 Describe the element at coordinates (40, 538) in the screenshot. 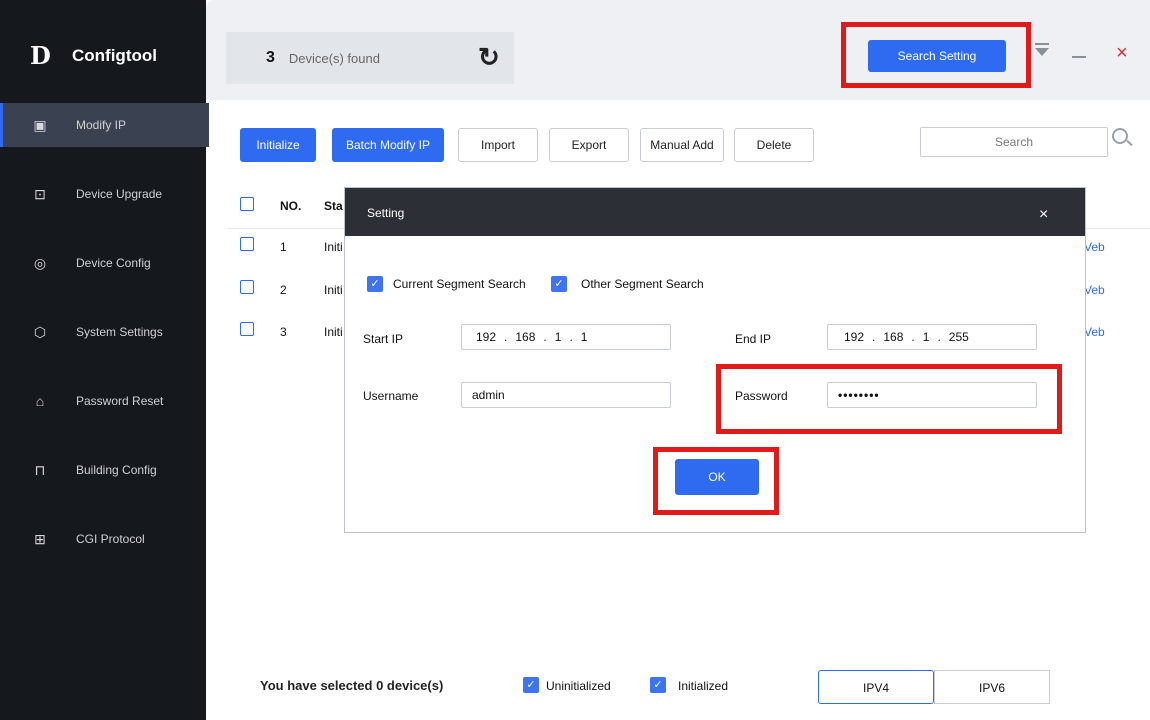

I see `cgi-icon: ⊞` at that location.